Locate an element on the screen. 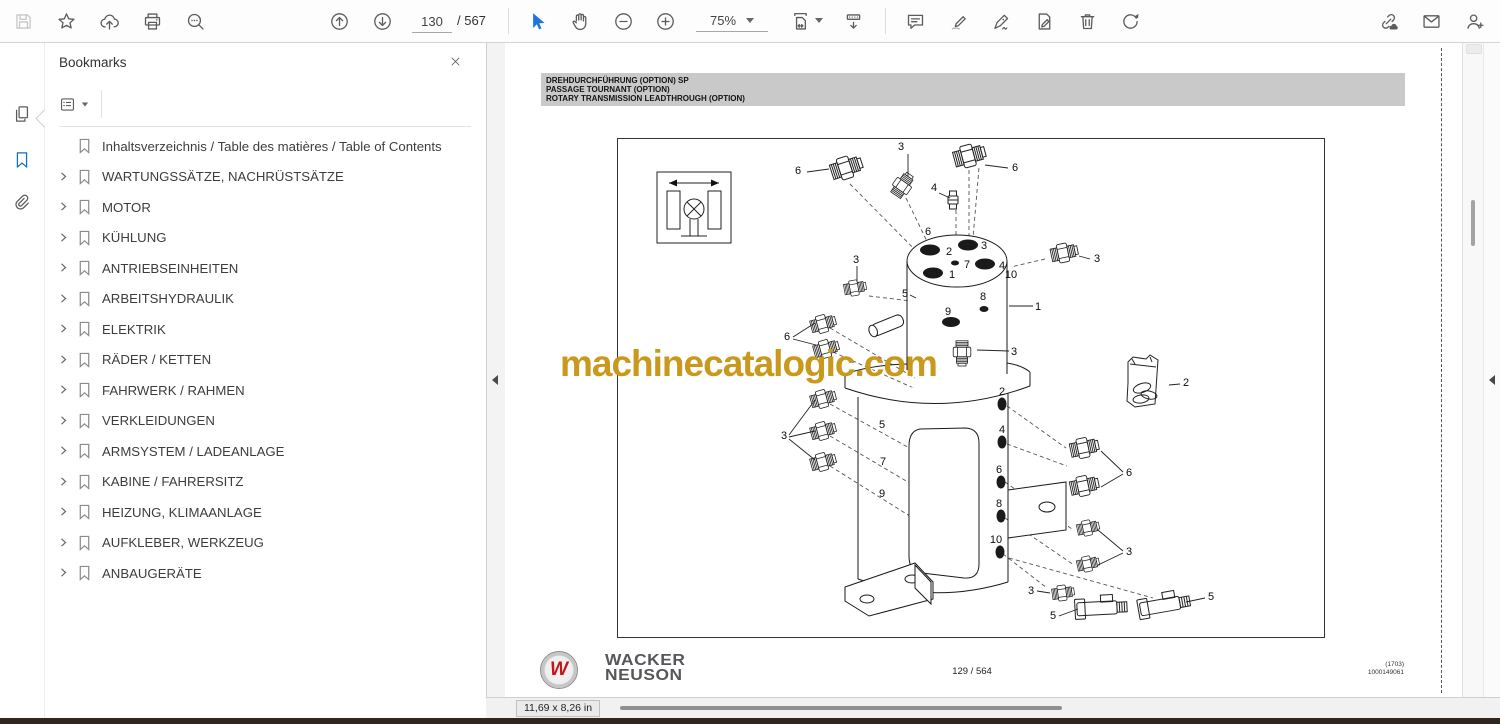 The image size is (1500, 724). share-people-button is located at coordinates (1474, 21).